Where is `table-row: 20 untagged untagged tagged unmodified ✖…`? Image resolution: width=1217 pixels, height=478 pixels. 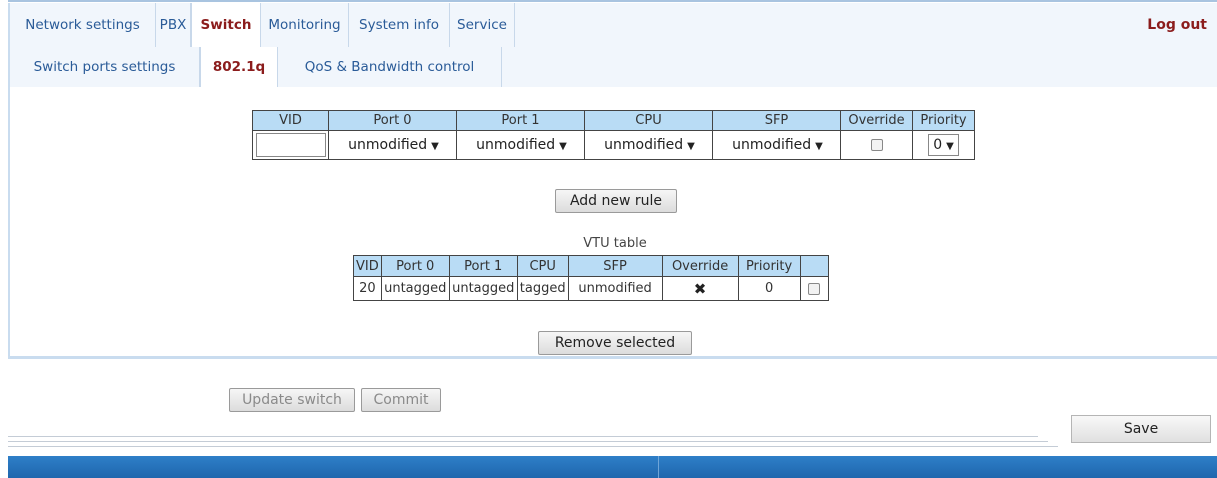
table-row: 20 untagged untagged tagged unmodified ✖… is located at coordinates (591, 288).